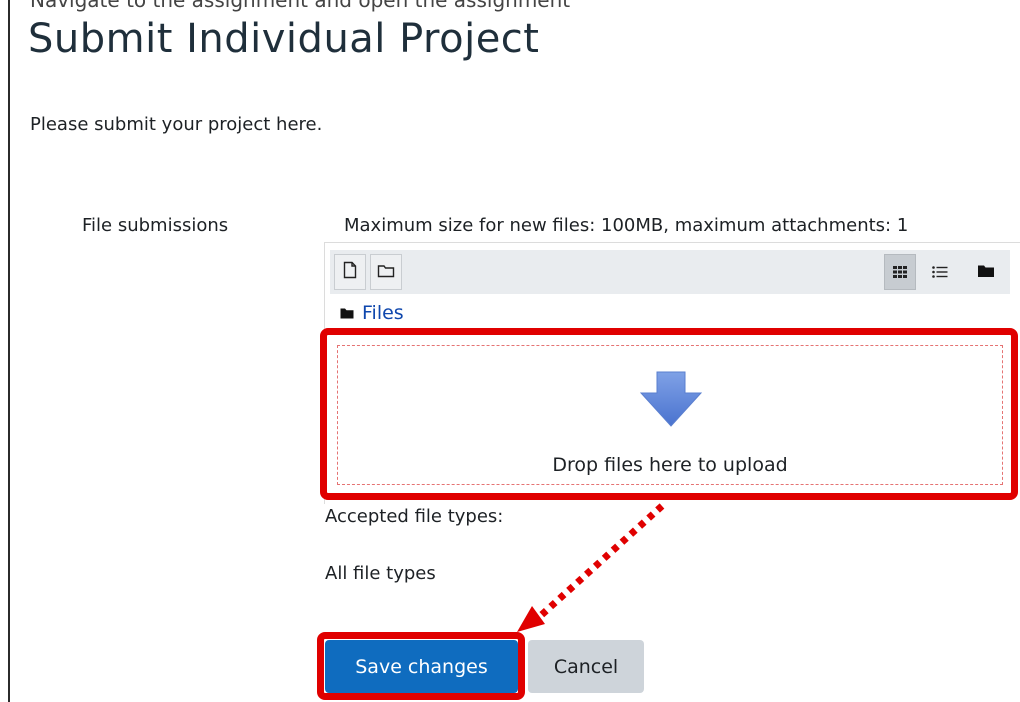 Image resolution: width=1020 pixels, height=702 pixels. I want to click on grid-view-icon, so click(900, 272).